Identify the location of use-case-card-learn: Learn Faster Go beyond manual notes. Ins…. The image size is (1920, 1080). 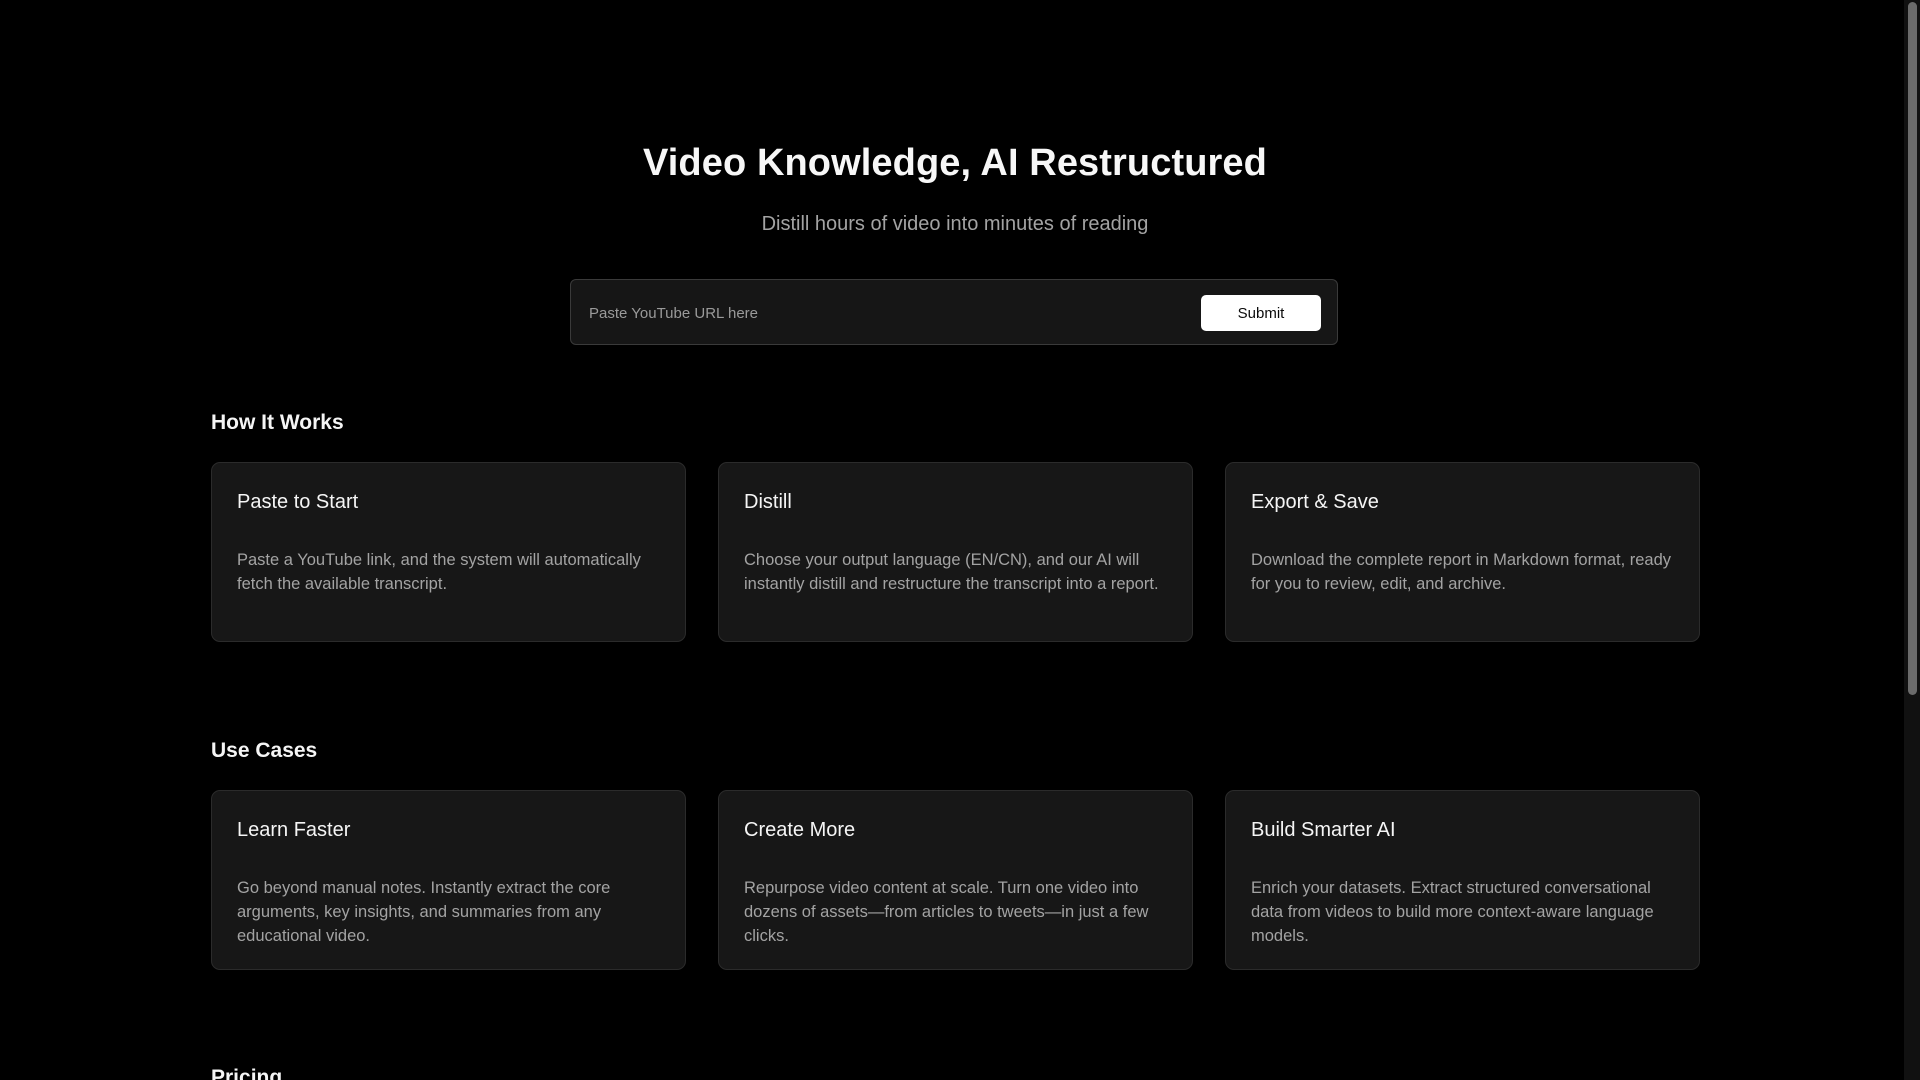
(448, 880).